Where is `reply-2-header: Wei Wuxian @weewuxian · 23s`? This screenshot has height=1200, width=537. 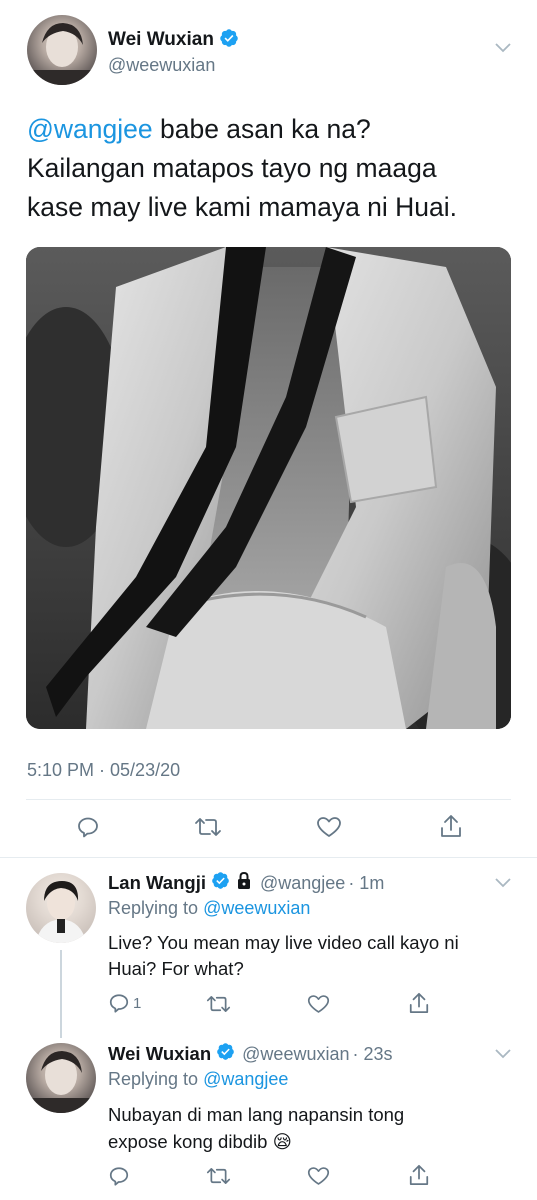
reply-2-header: Wei Wuxian @weewuxian · 23s is located at coordinates (250, 1054).